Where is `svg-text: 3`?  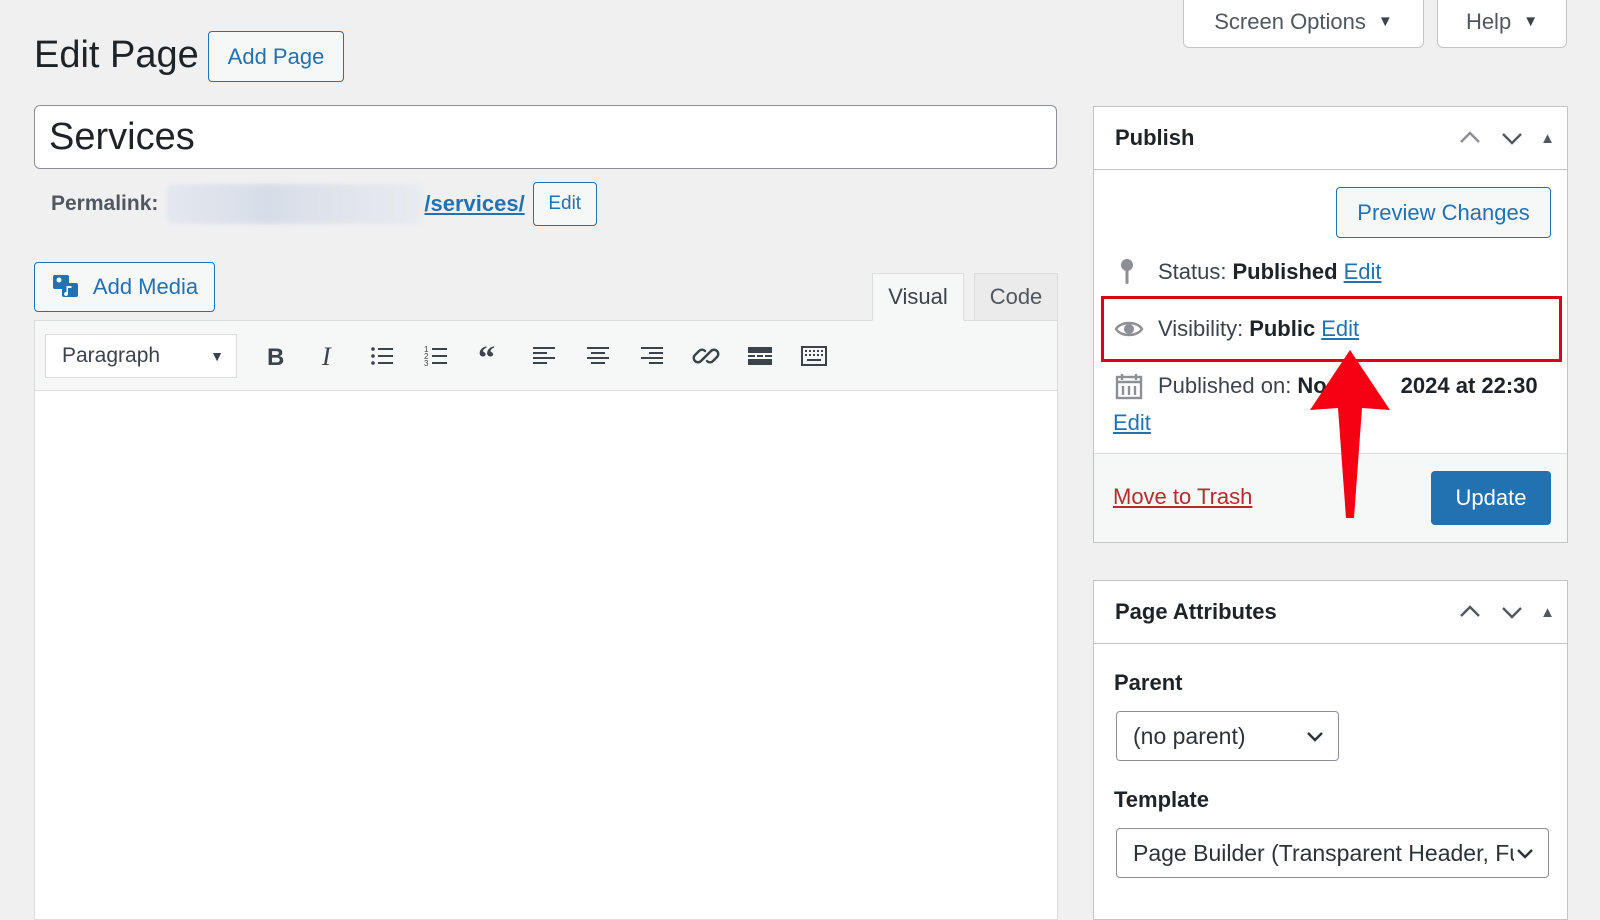 svg-text: 3 is located at coordinates (426, 363).